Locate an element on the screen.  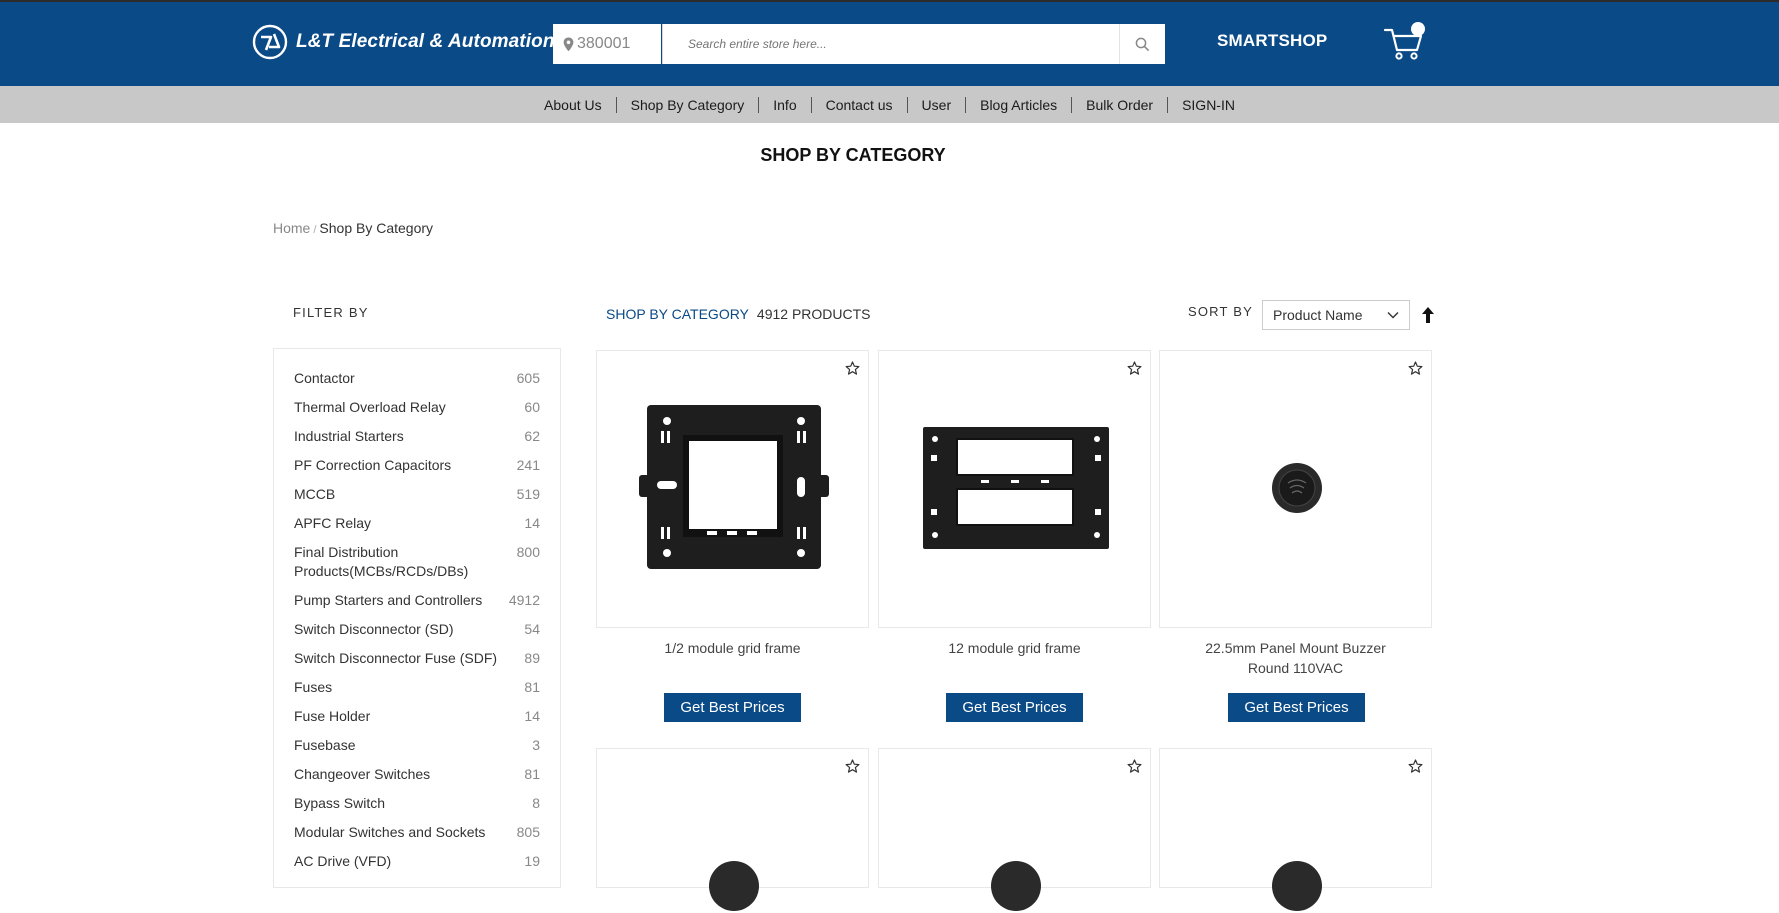
nav-blog-articles: Blog Articles is located at coordinates (1019, 104).